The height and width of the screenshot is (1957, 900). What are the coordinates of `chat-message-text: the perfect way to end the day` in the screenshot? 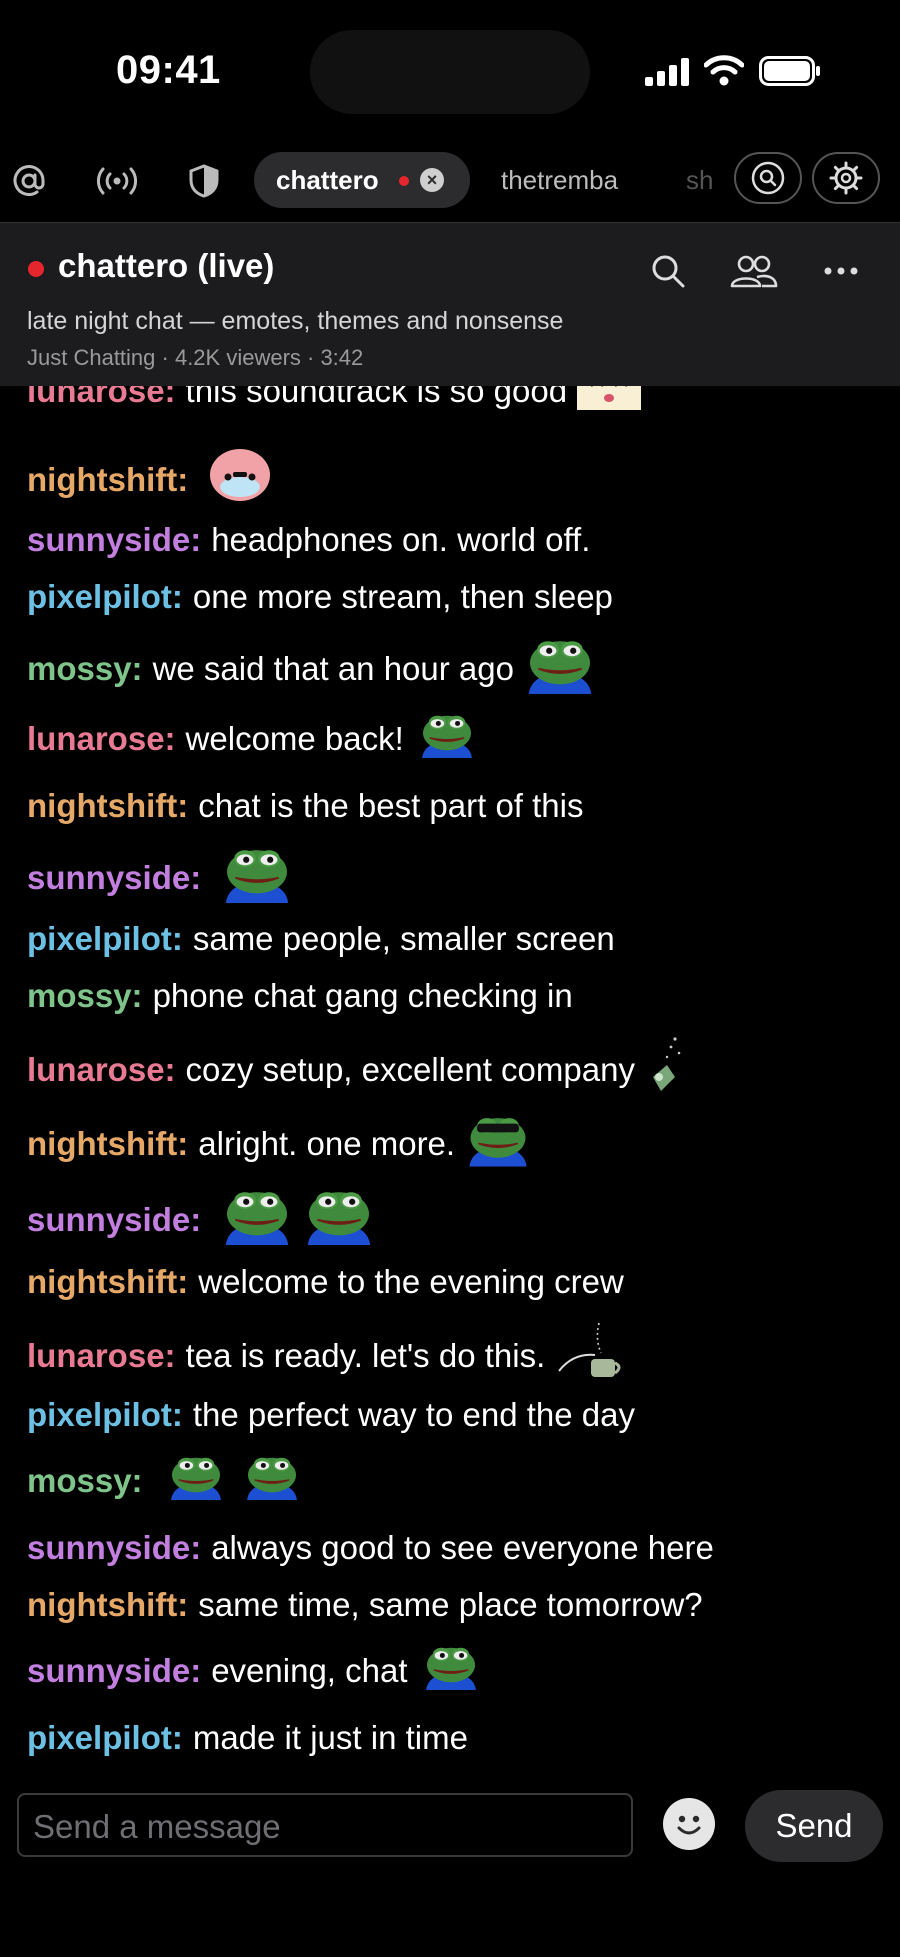 It's located at (413, 1414).